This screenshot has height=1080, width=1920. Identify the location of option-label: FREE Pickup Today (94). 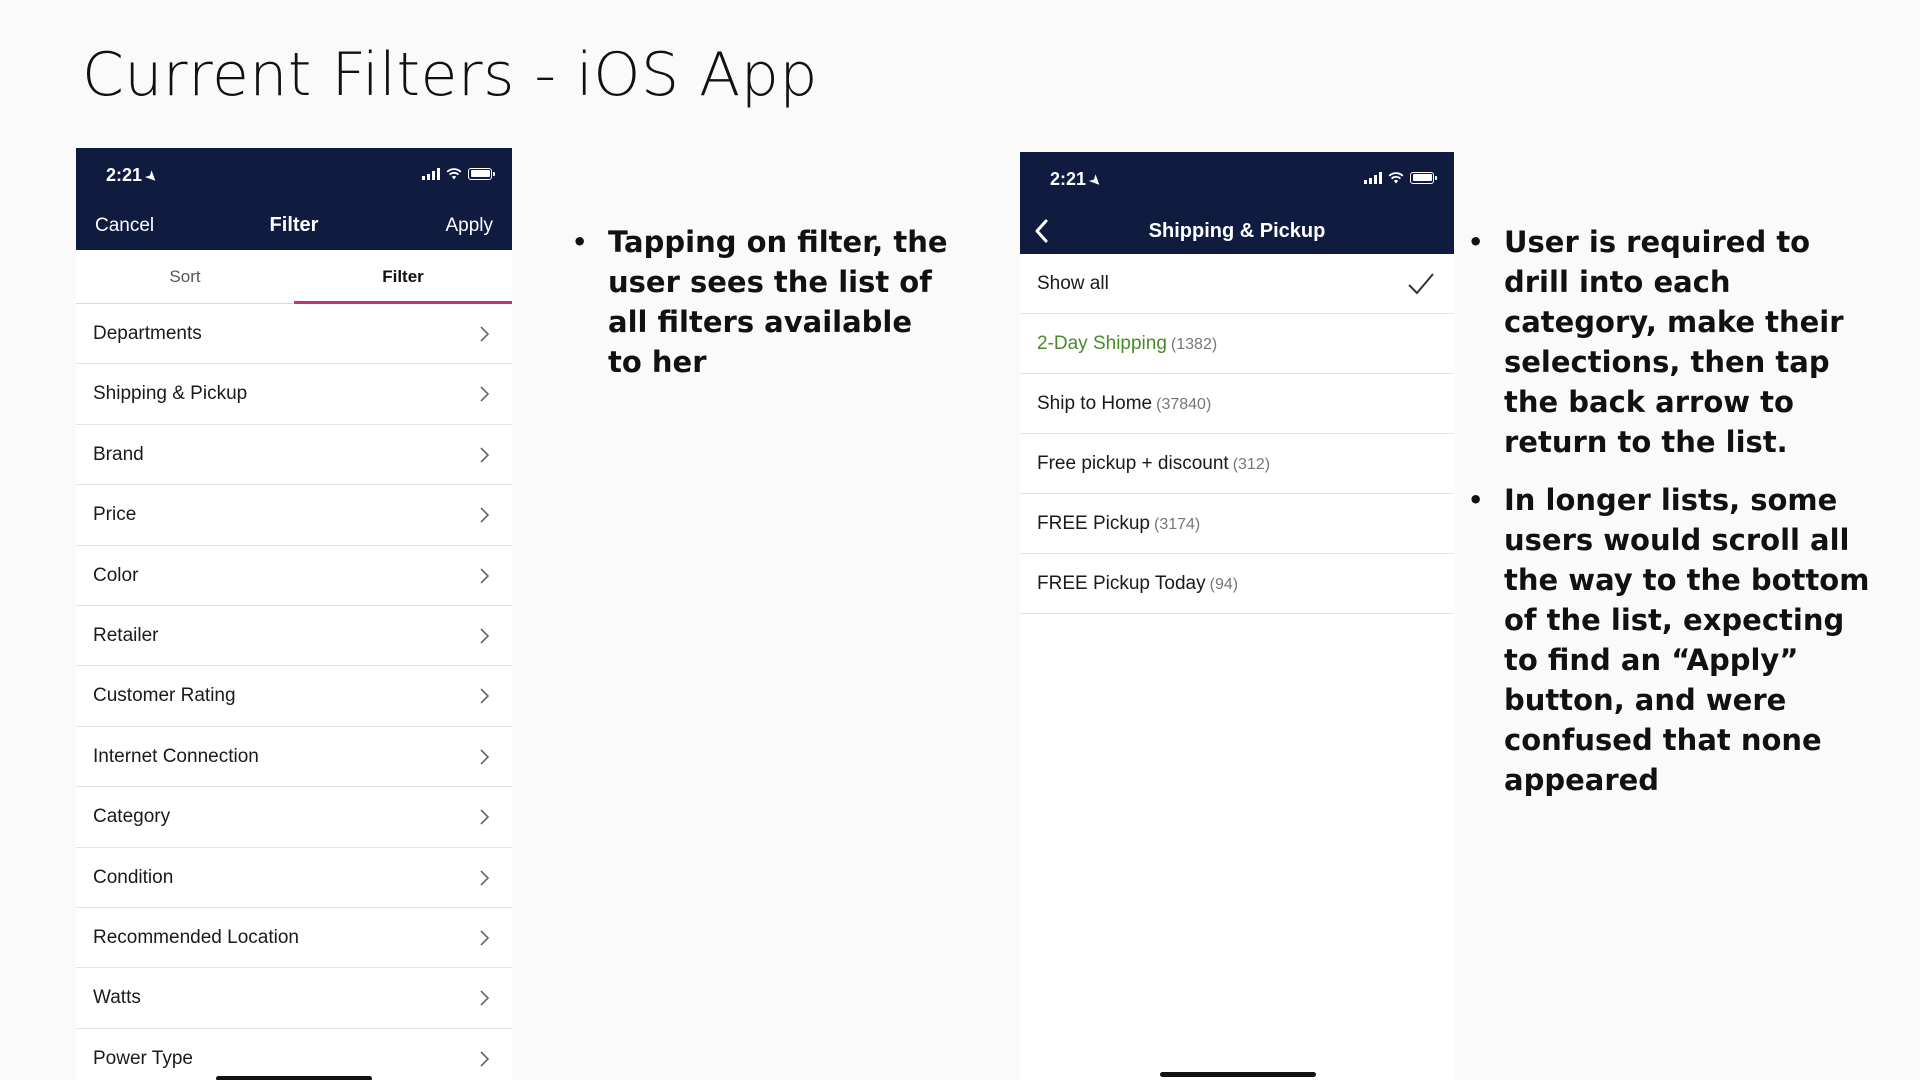
(1138, 583).